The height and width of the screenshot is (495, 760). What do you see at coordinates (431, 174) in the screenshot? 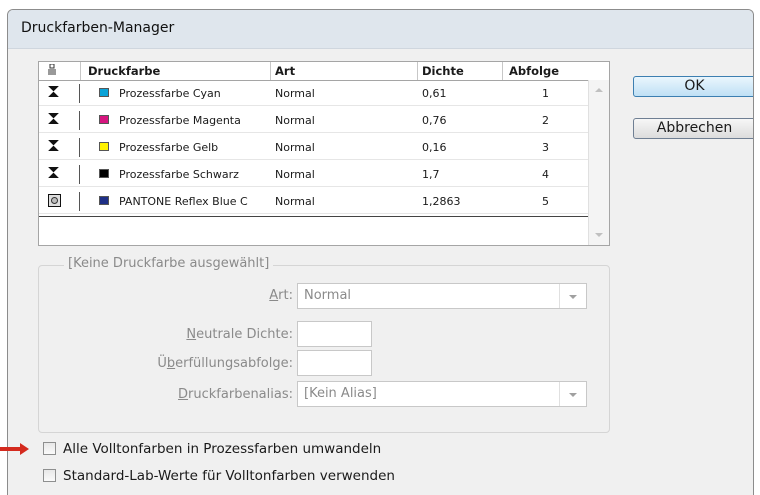
I see `ink-density: 1,7` at bounding box center [431, 174].